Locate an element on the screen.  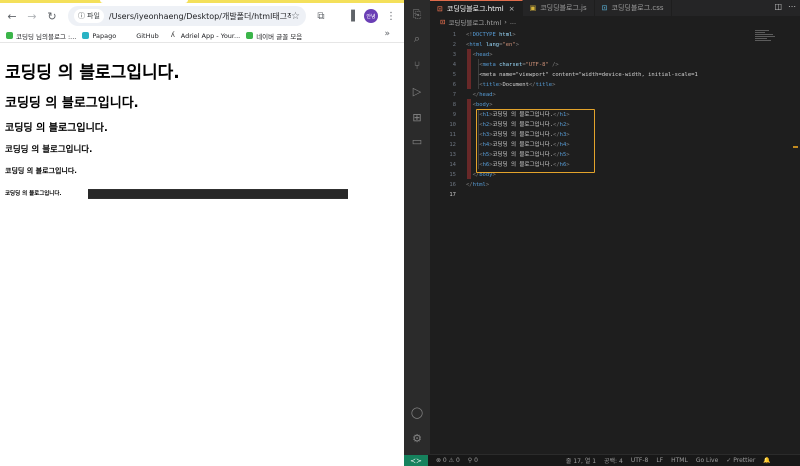
bookmark-label: Papago is located at coordinates (104, 35).